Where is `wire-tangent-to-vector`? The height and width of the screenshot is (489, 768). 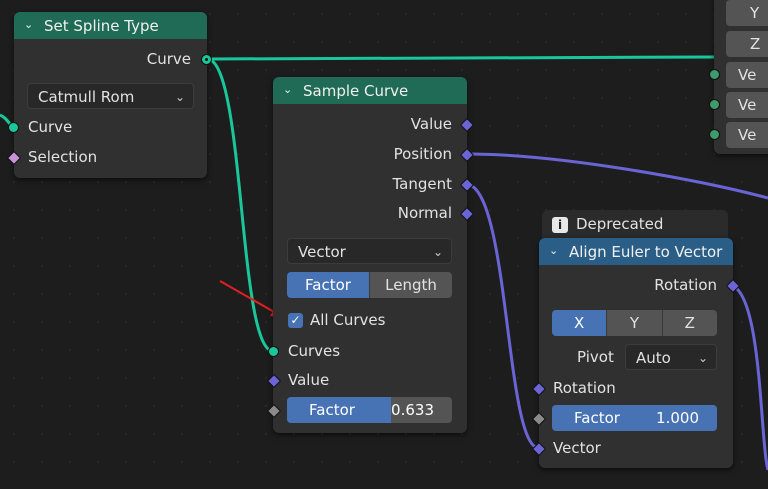 wire-tangent-to-vector is located at coordinates (503, 316).